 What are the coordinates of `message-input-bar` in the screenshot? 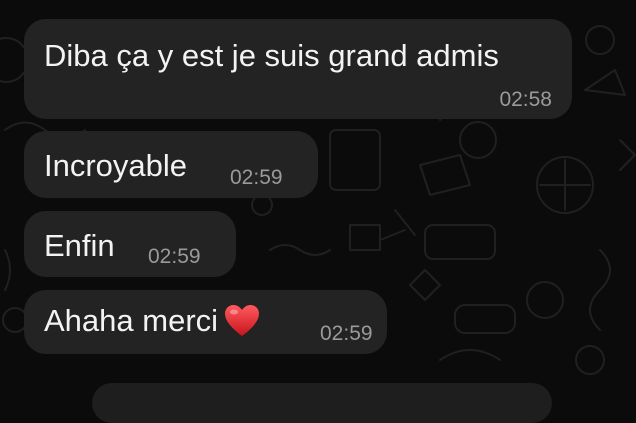 It's located at (322, 403).